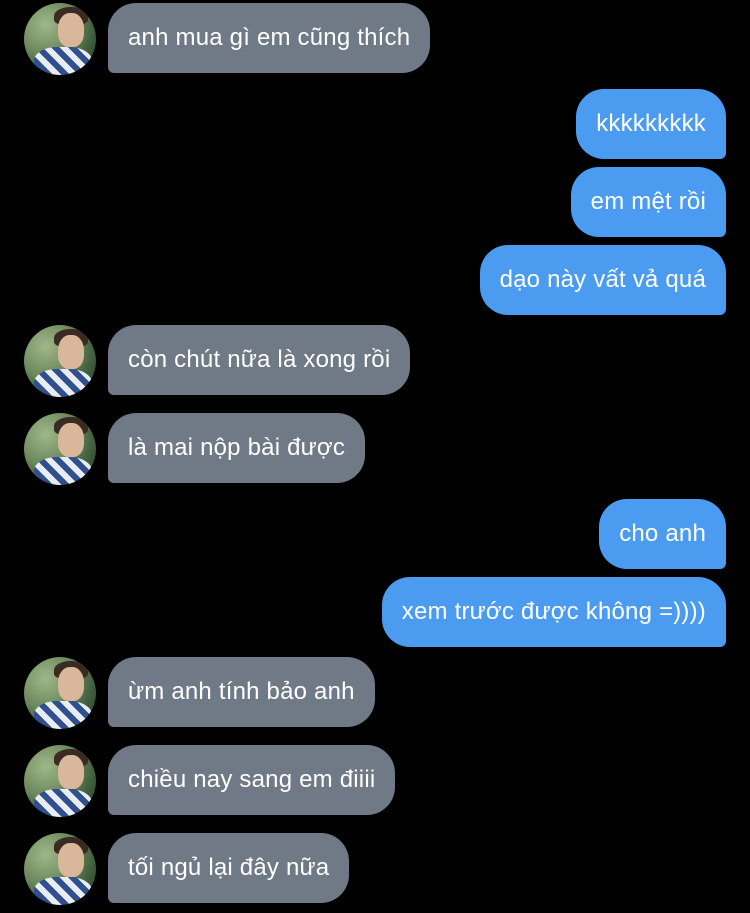  What do you see at coordinates (602, 280) in the screenshot?
I see `outgoing-message-bubble: dạo này vất vả quá` at bounding box center [602, 280].